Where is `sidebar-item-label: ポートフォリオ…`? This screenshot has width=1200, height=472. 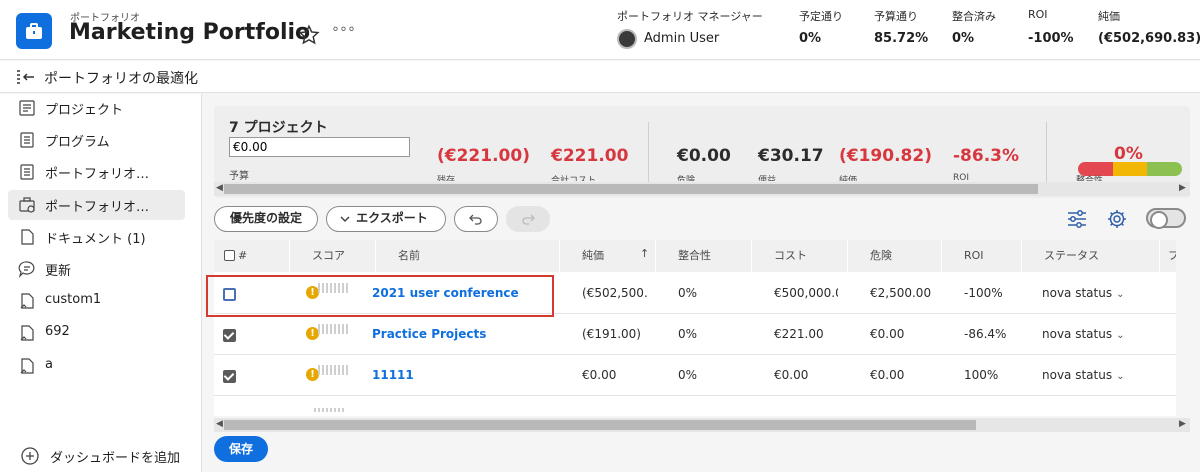
sidebar-item-label: ポートフォリオ… is located at coordinates (97, 174).